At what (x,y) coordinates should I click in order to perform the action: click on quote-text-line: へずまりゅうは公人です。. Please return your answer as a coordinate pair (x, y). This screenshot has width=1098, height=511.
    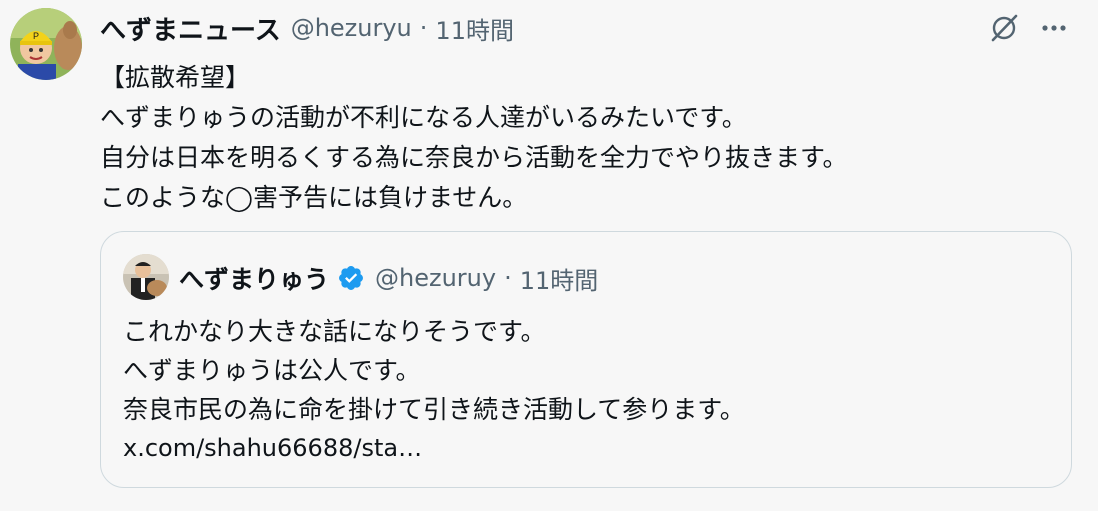
    Looking at the image, I should click on (272, 370).